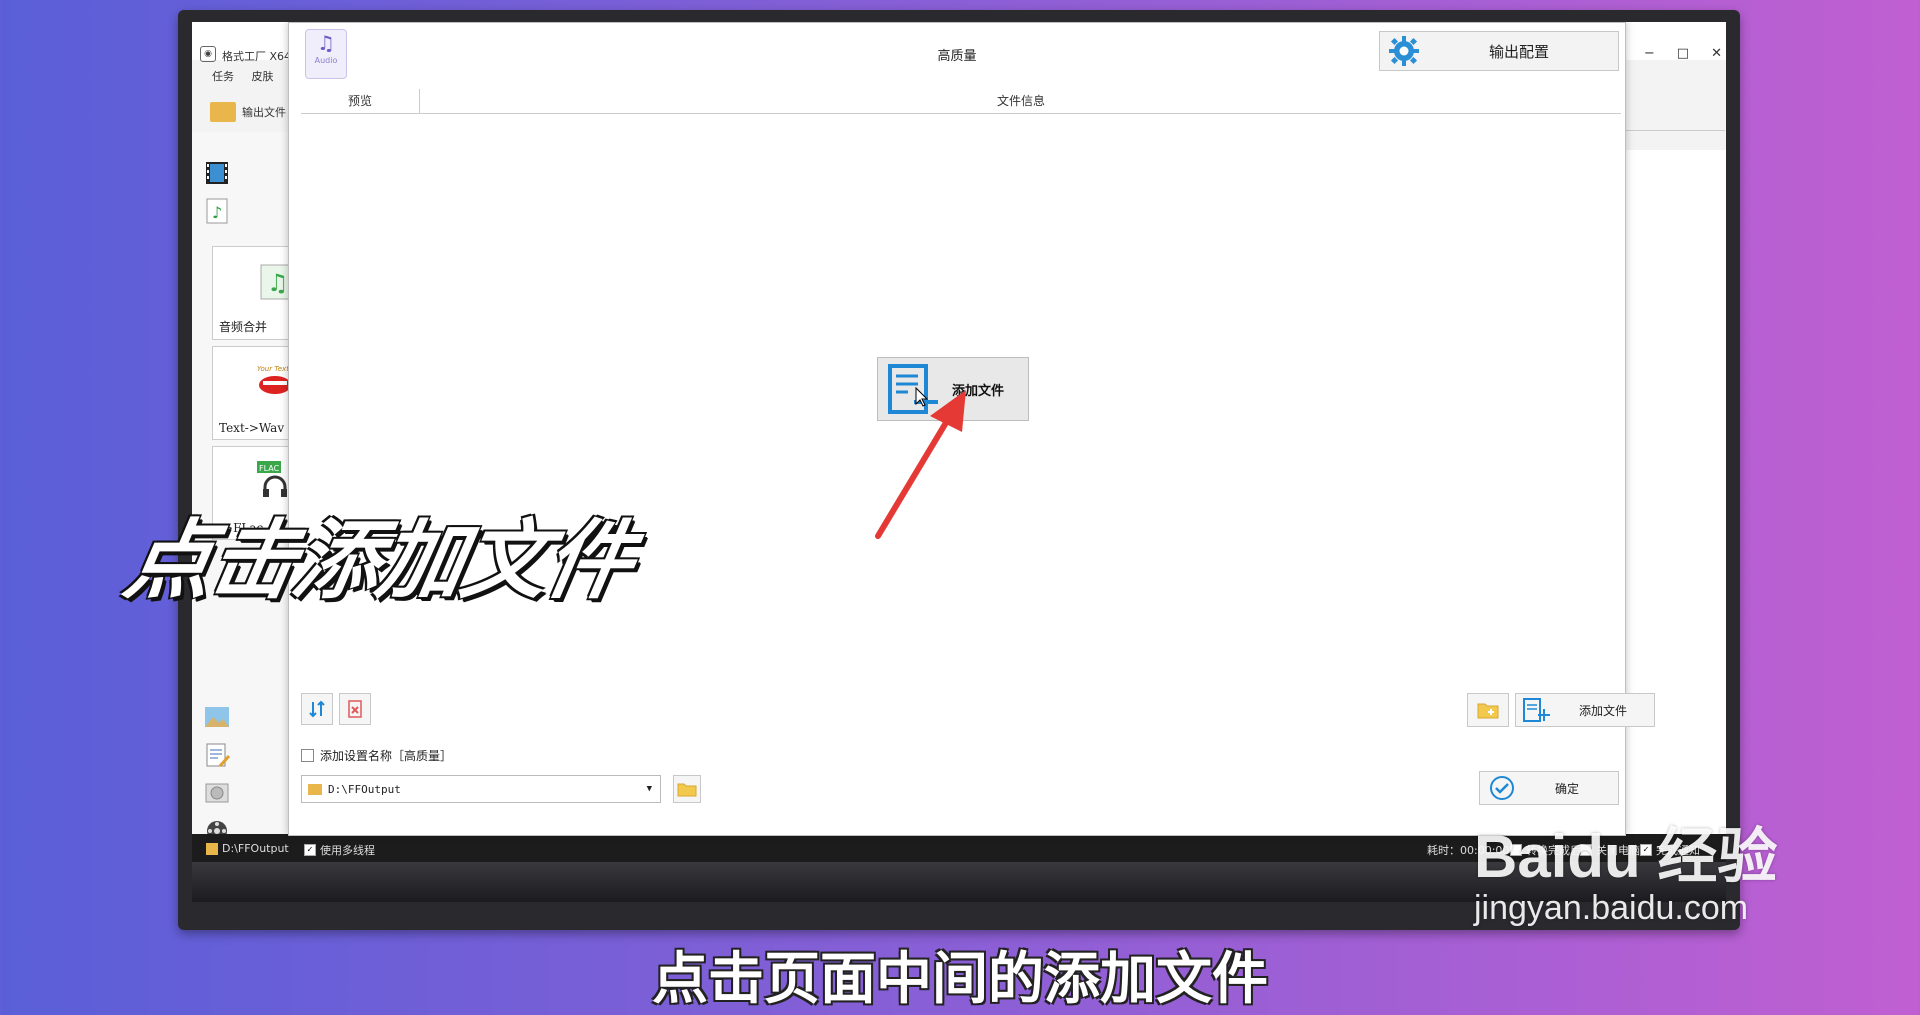  Describe the element at coordinates (347, 850) in the screenshot. I see `multithread-label: 使用多线程` at that location.